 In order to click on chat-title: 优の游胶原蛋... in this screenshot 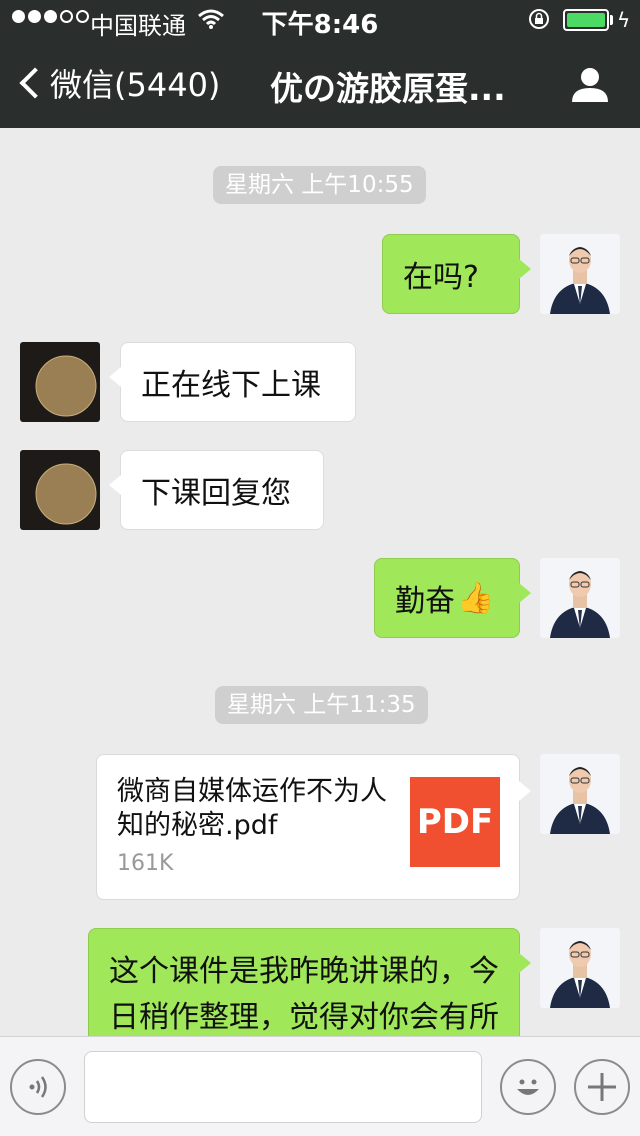, I will do `click(388, 88)`.